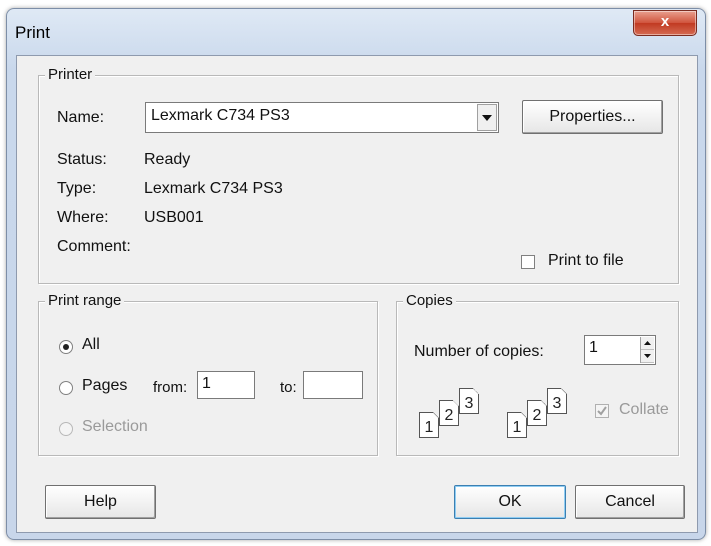 This screenshot has height=546, width=711. What do you see at coordinates (333, 385) in the screenshot?
I see `pages-to-input` at bounding box center [333, 385].